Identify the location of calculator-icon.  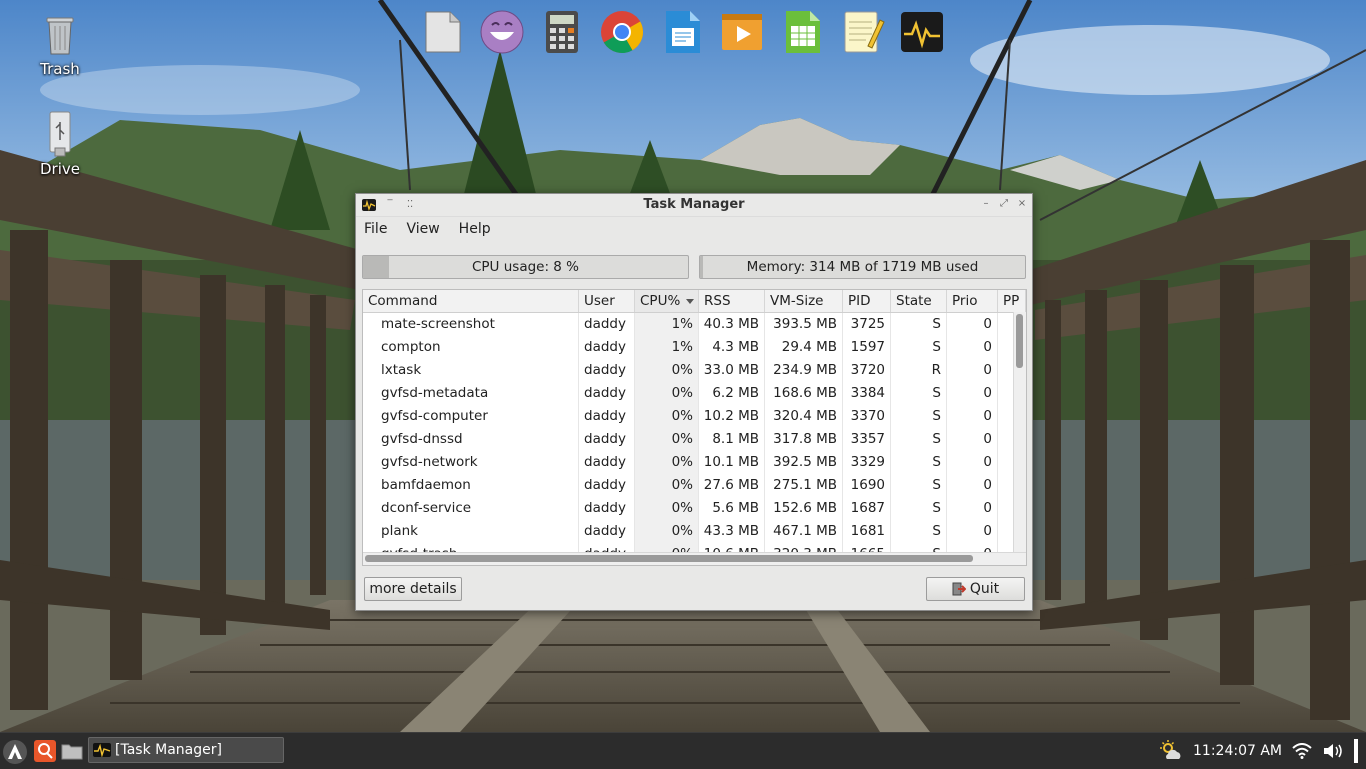
(562, 32).